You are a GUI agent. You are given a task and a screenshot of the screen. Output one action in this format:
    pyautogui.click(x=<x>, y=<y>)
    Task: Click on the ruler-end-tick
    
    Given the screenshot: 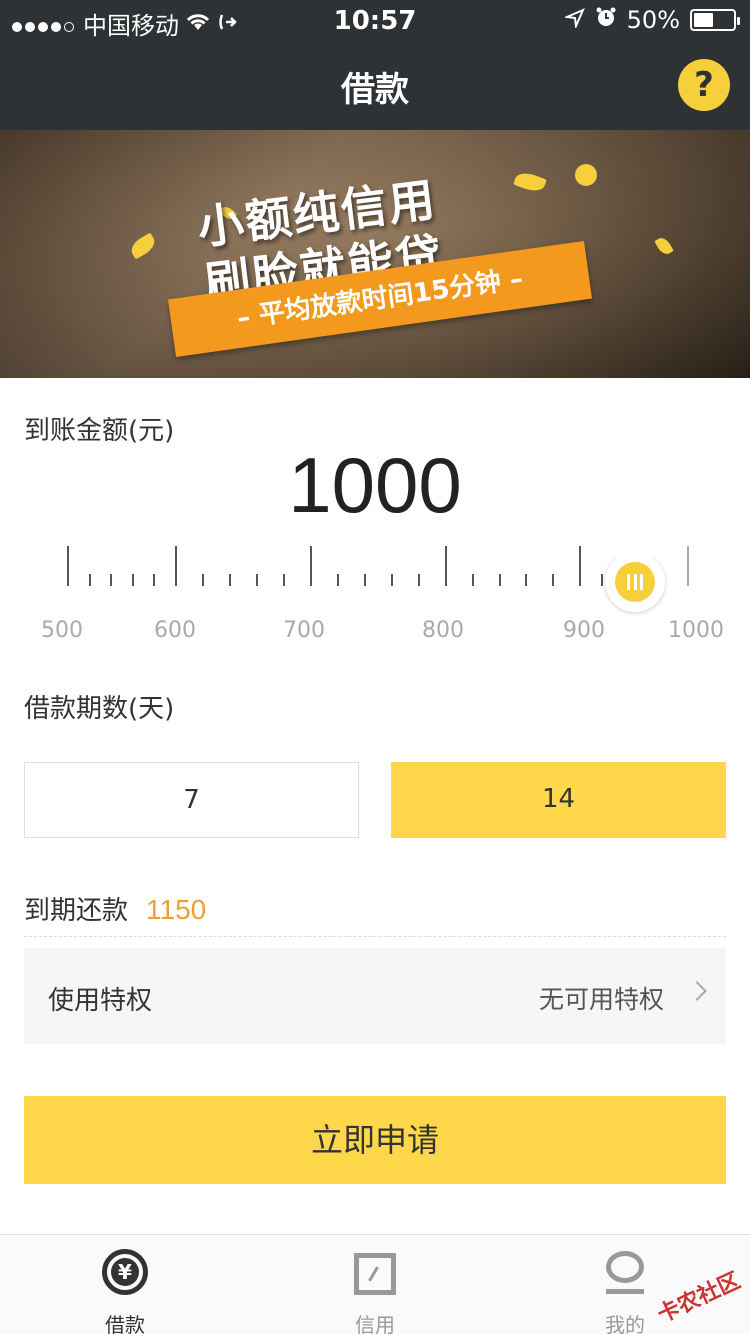 What is the action you would take?
    pyautogui.click(x=688, y=566)
    